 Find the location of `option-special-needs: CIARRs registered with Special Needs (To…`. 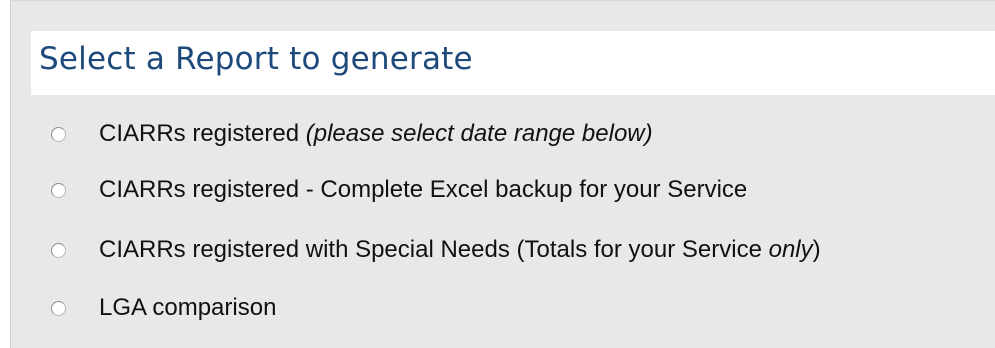

option-special-needs: CIARRs registered with Special Needs (To… is located at coordinates (436, 250).